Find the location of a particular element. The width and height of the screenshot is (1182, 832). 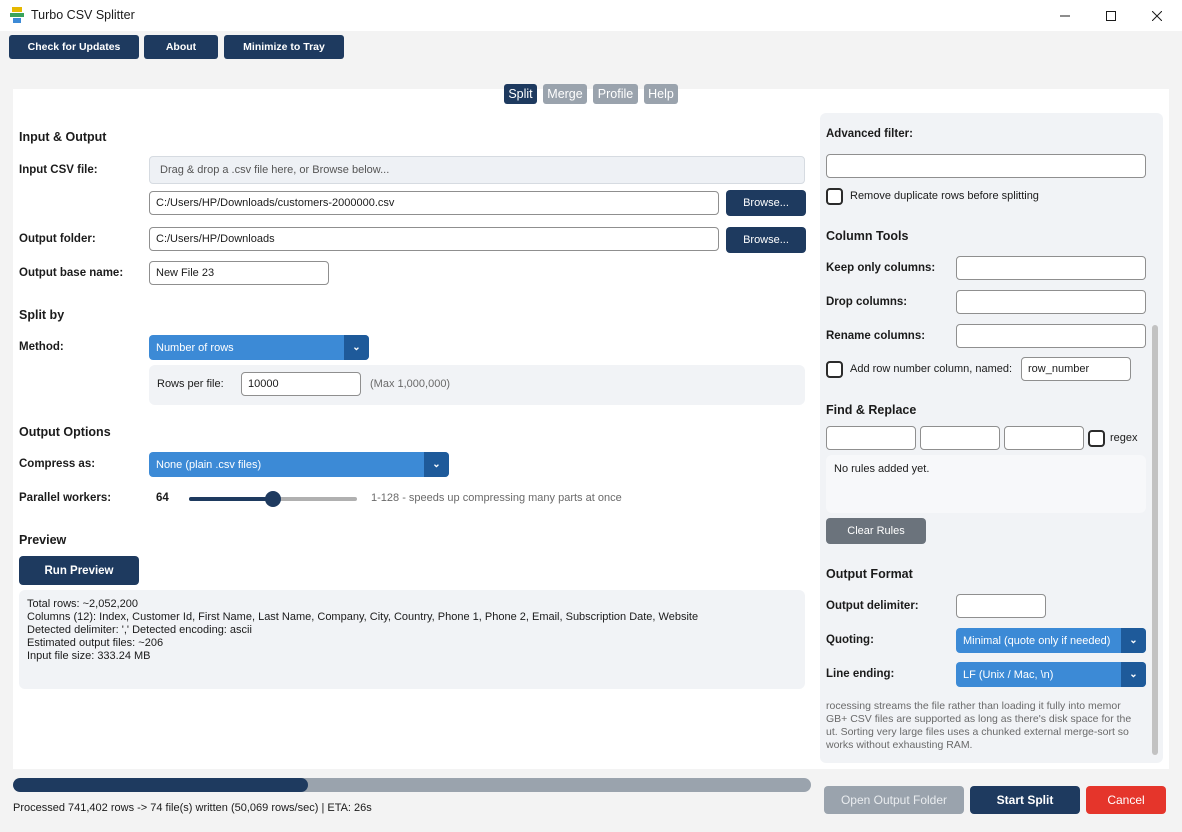

close-icon is located at coordinates (1157, 15).